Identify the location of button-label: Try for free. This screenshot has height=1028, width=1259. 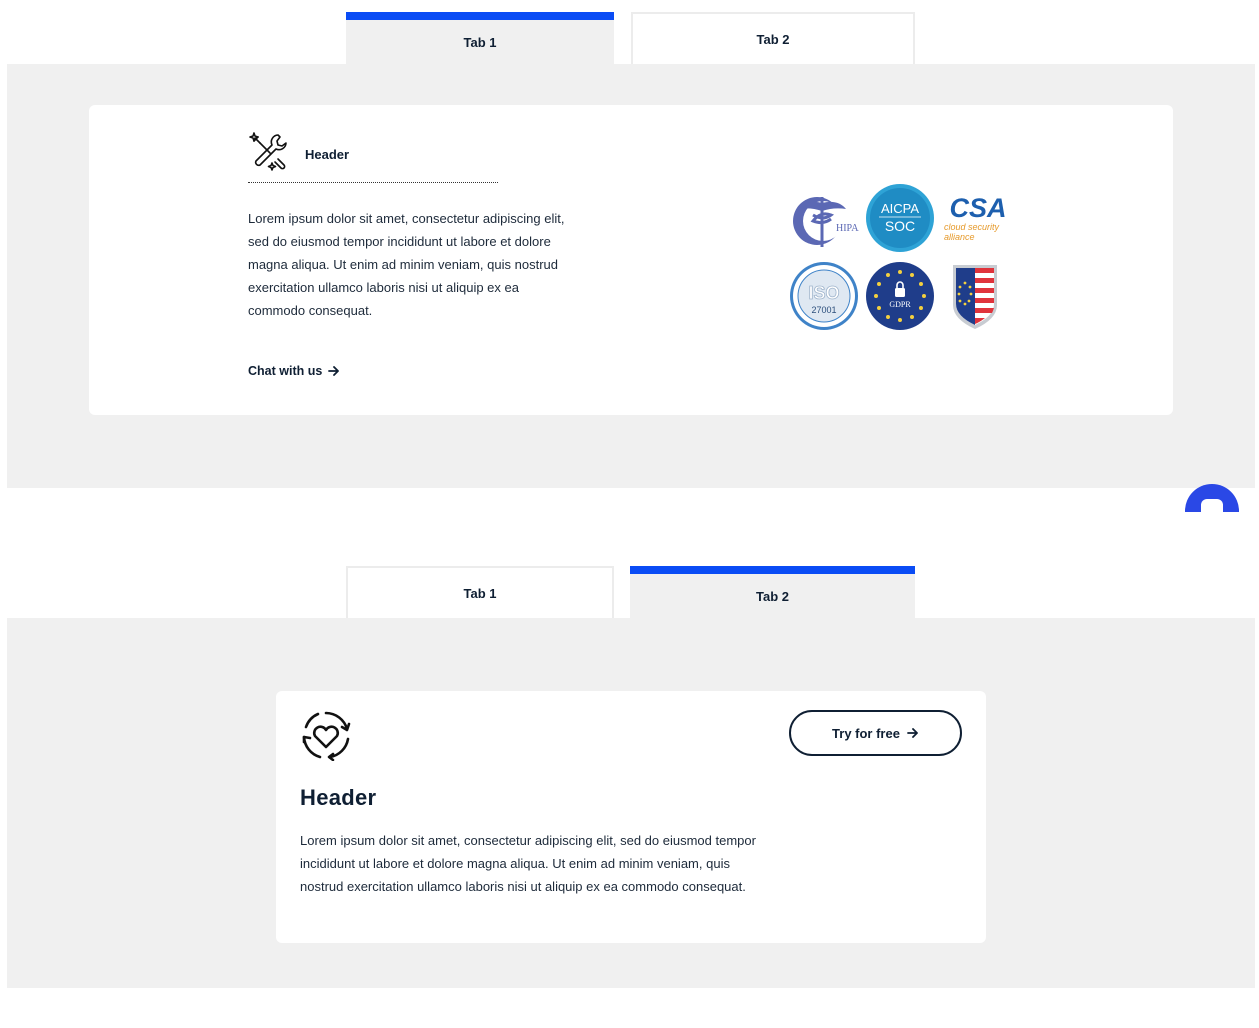
(866, 733).